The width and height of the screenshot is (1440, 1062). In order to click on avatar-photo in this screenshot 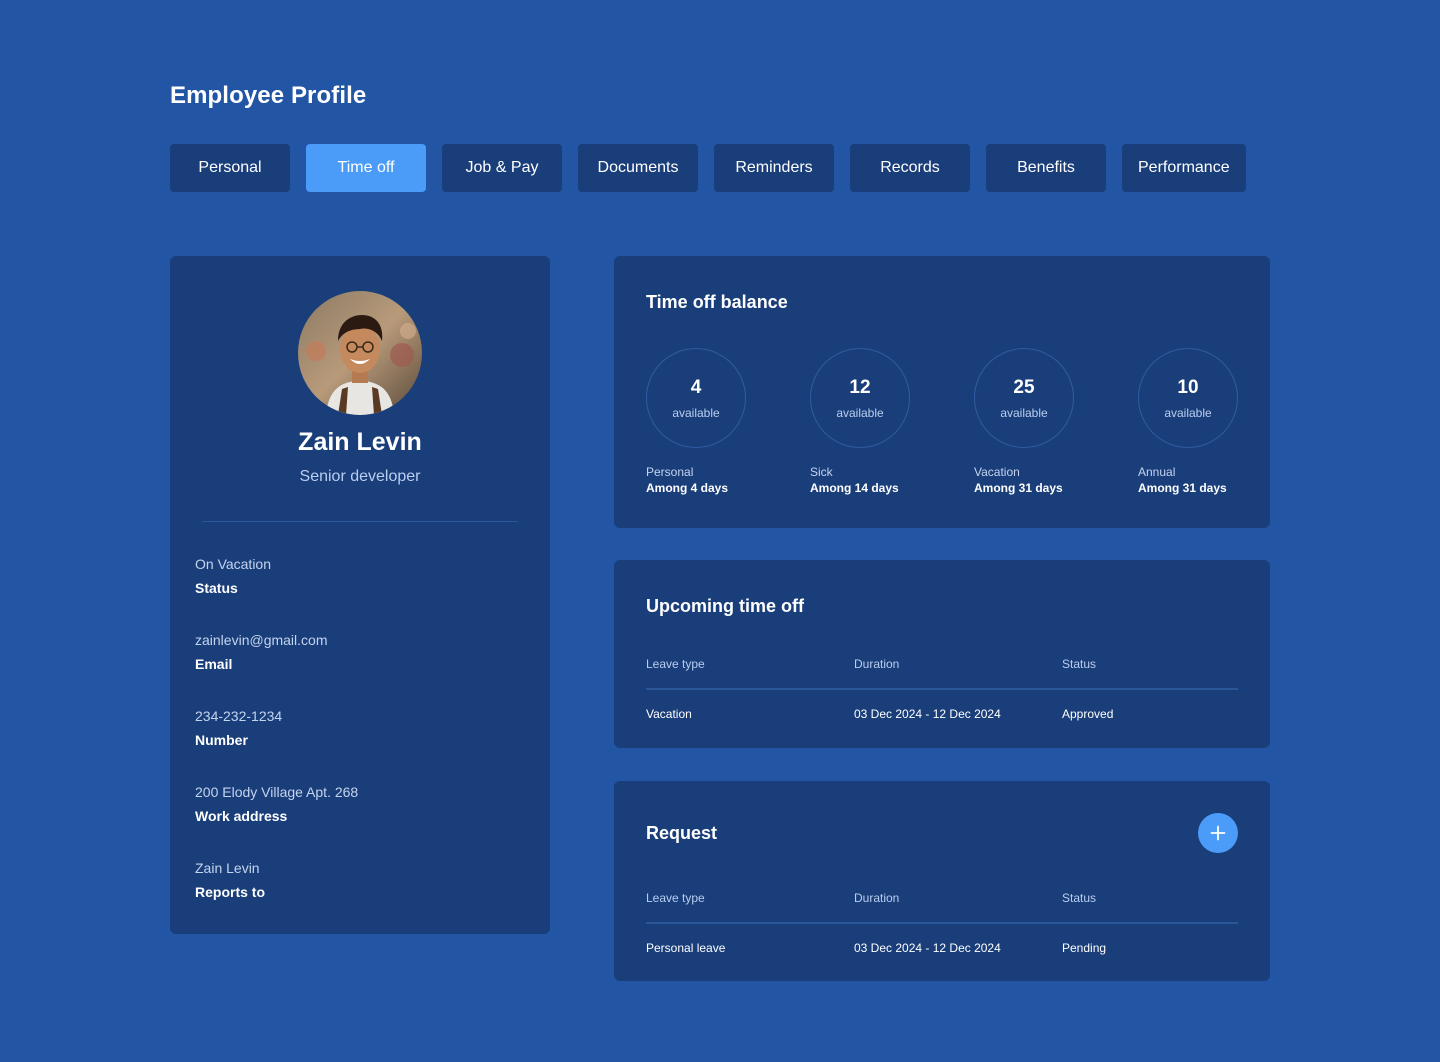, I will do `click(360, 353)`.